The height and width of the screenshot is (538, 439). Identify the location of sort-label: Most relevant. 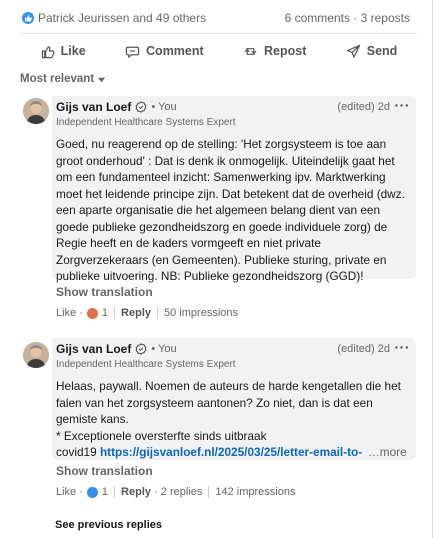
(57, 79).